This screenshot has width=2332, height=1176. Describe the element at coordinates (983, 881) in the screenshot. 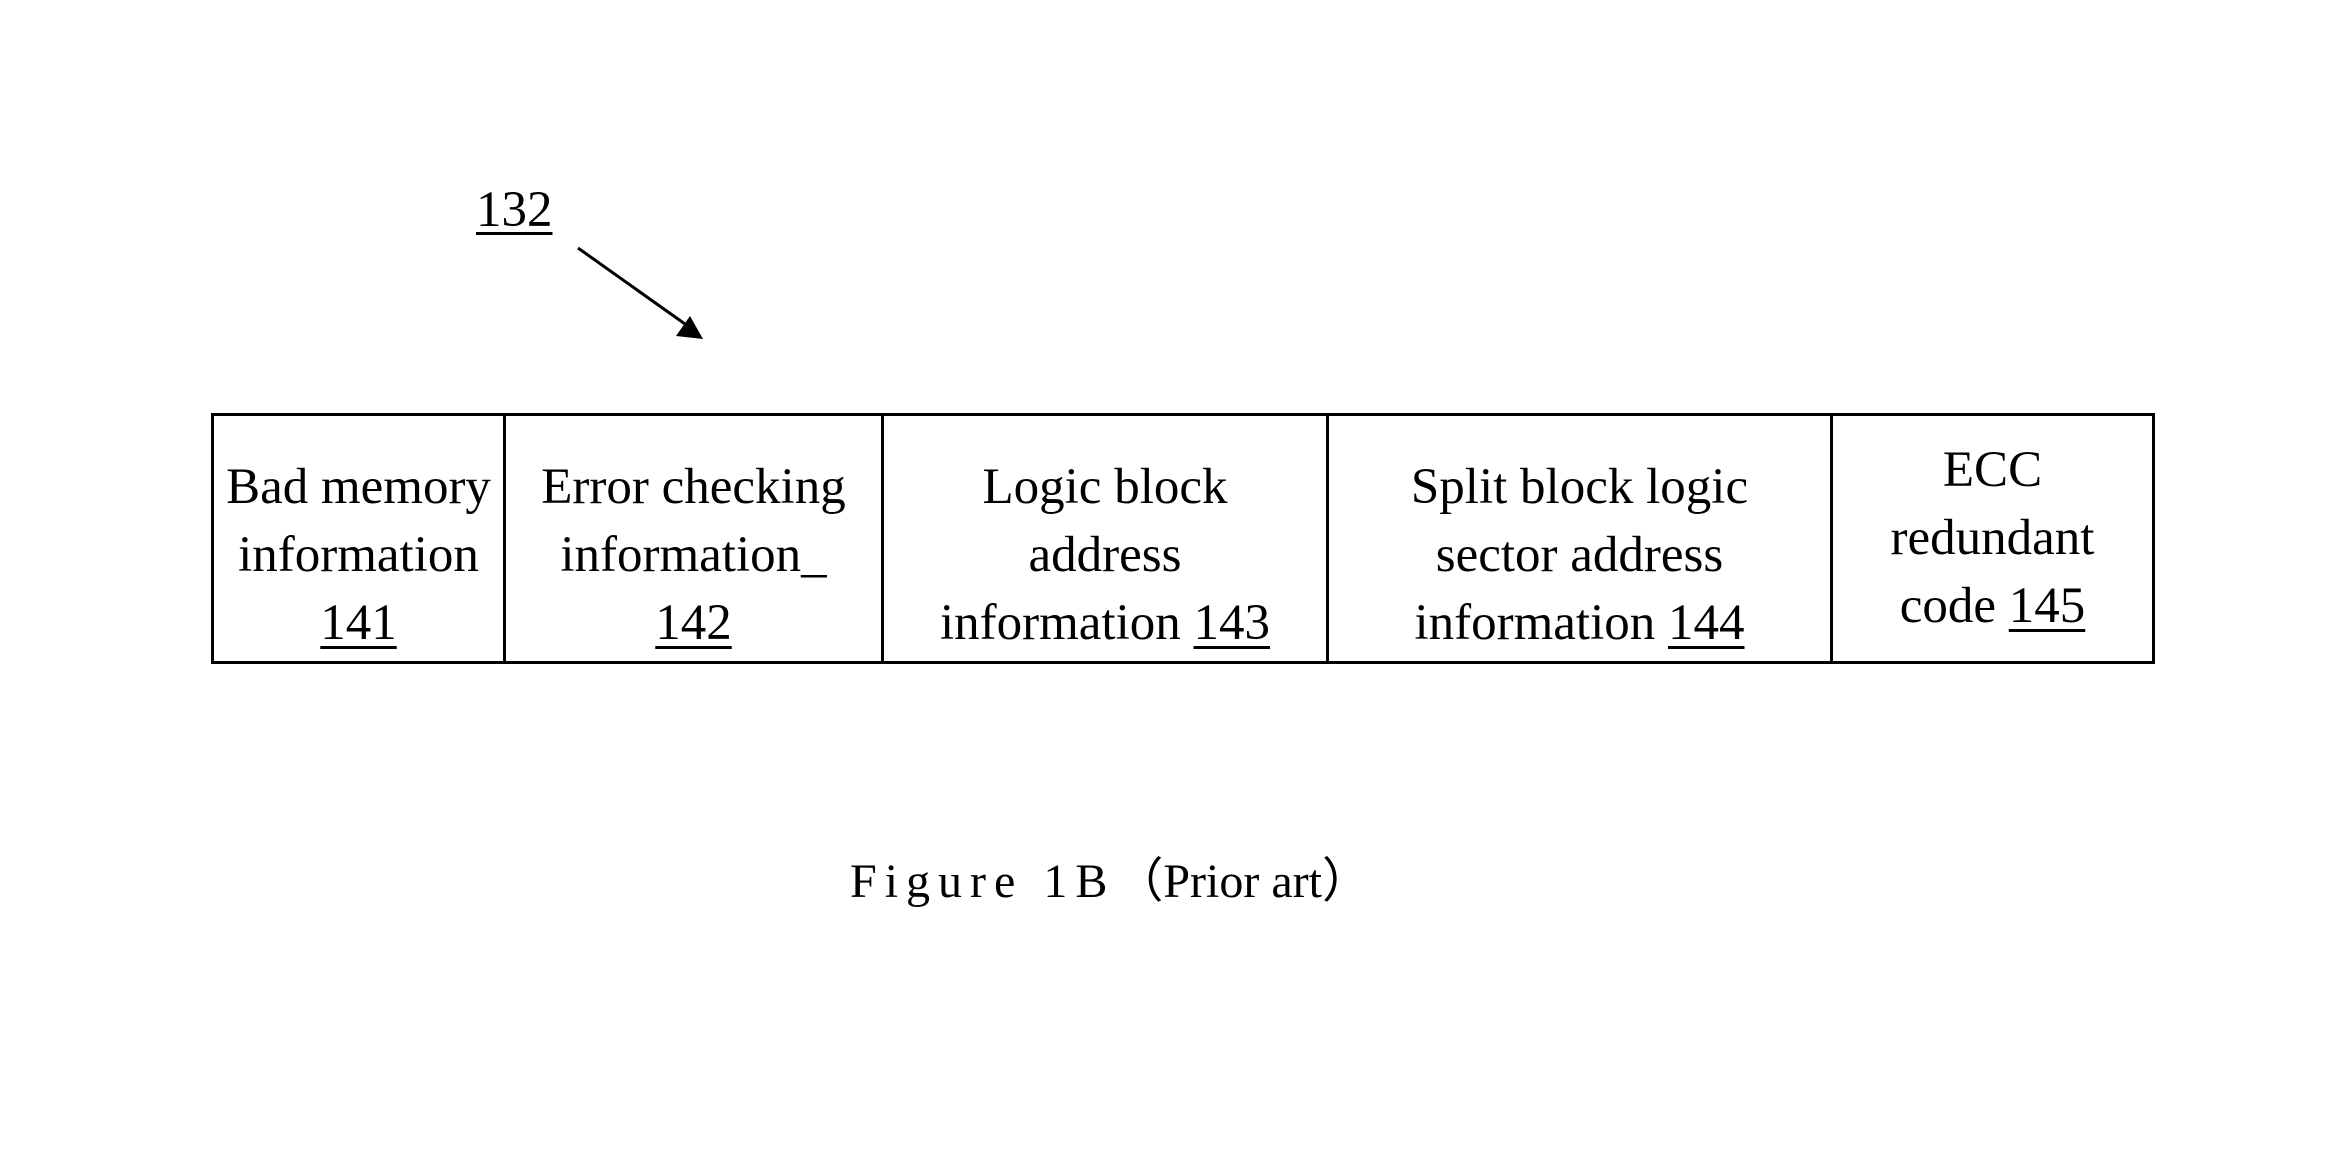

I see `figure-label: Figure 1B` at that location.